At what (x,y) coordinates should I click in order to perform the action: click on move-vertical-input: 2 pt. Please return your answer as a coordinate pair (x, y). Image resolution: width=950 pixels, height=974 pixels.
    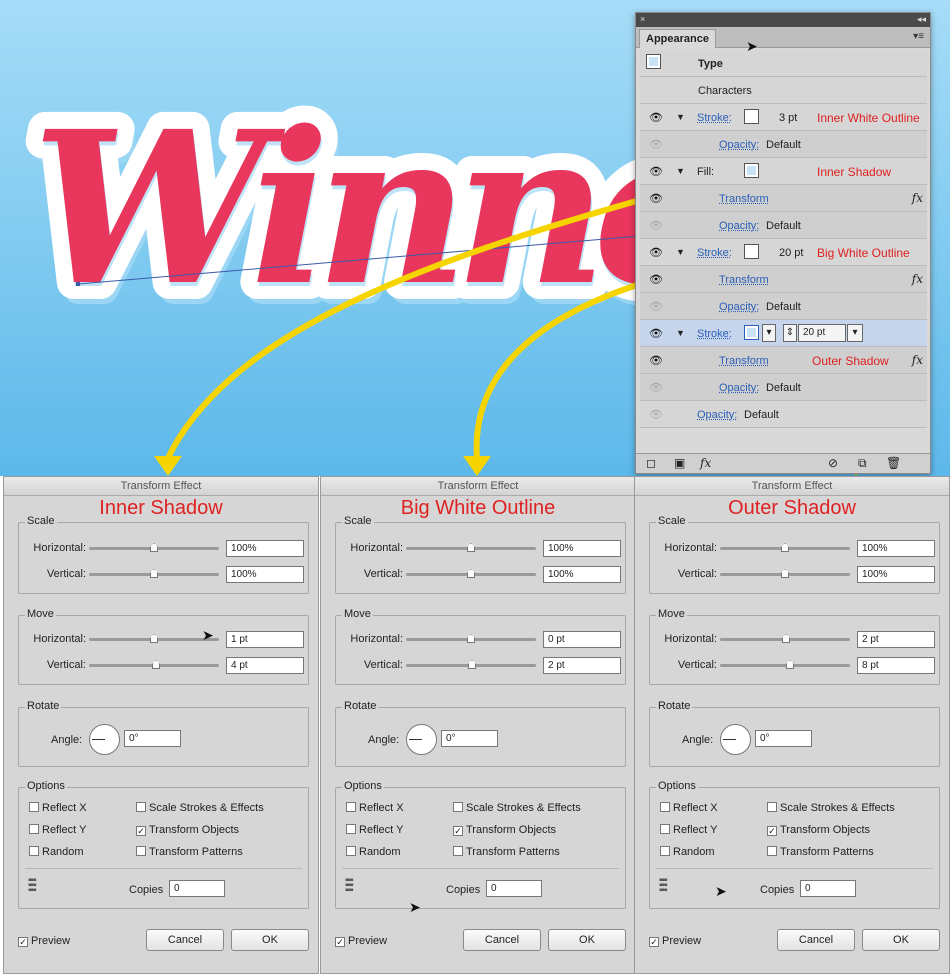
    Looking at the image, I should click on (582, 665).